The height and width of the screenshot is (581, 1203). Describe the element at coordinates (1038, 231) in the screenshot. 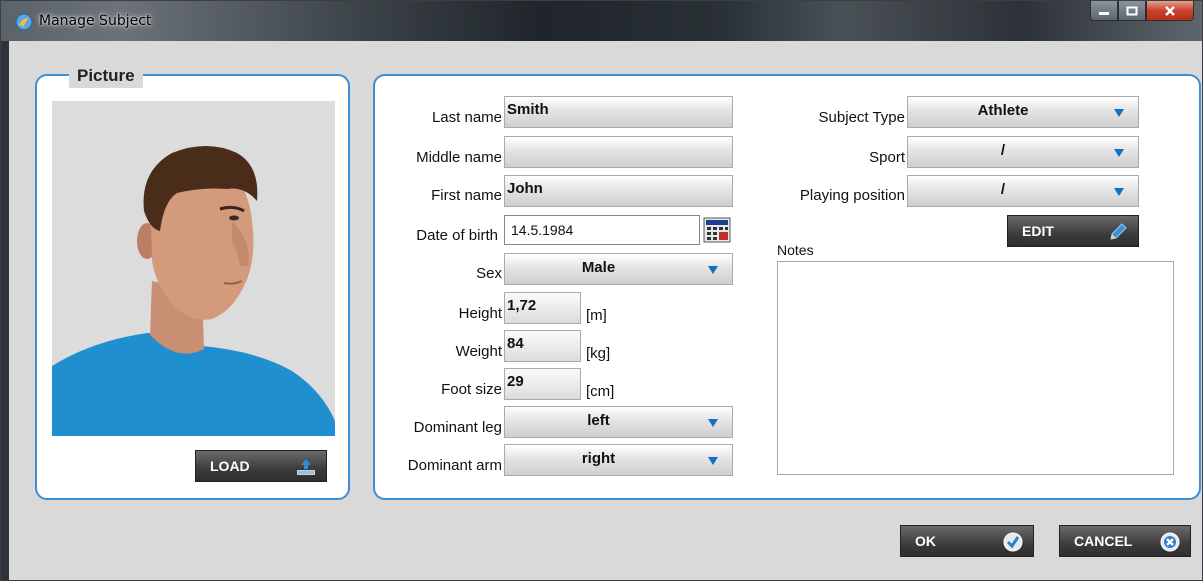

I see `edit-label: EDIT` at that location.